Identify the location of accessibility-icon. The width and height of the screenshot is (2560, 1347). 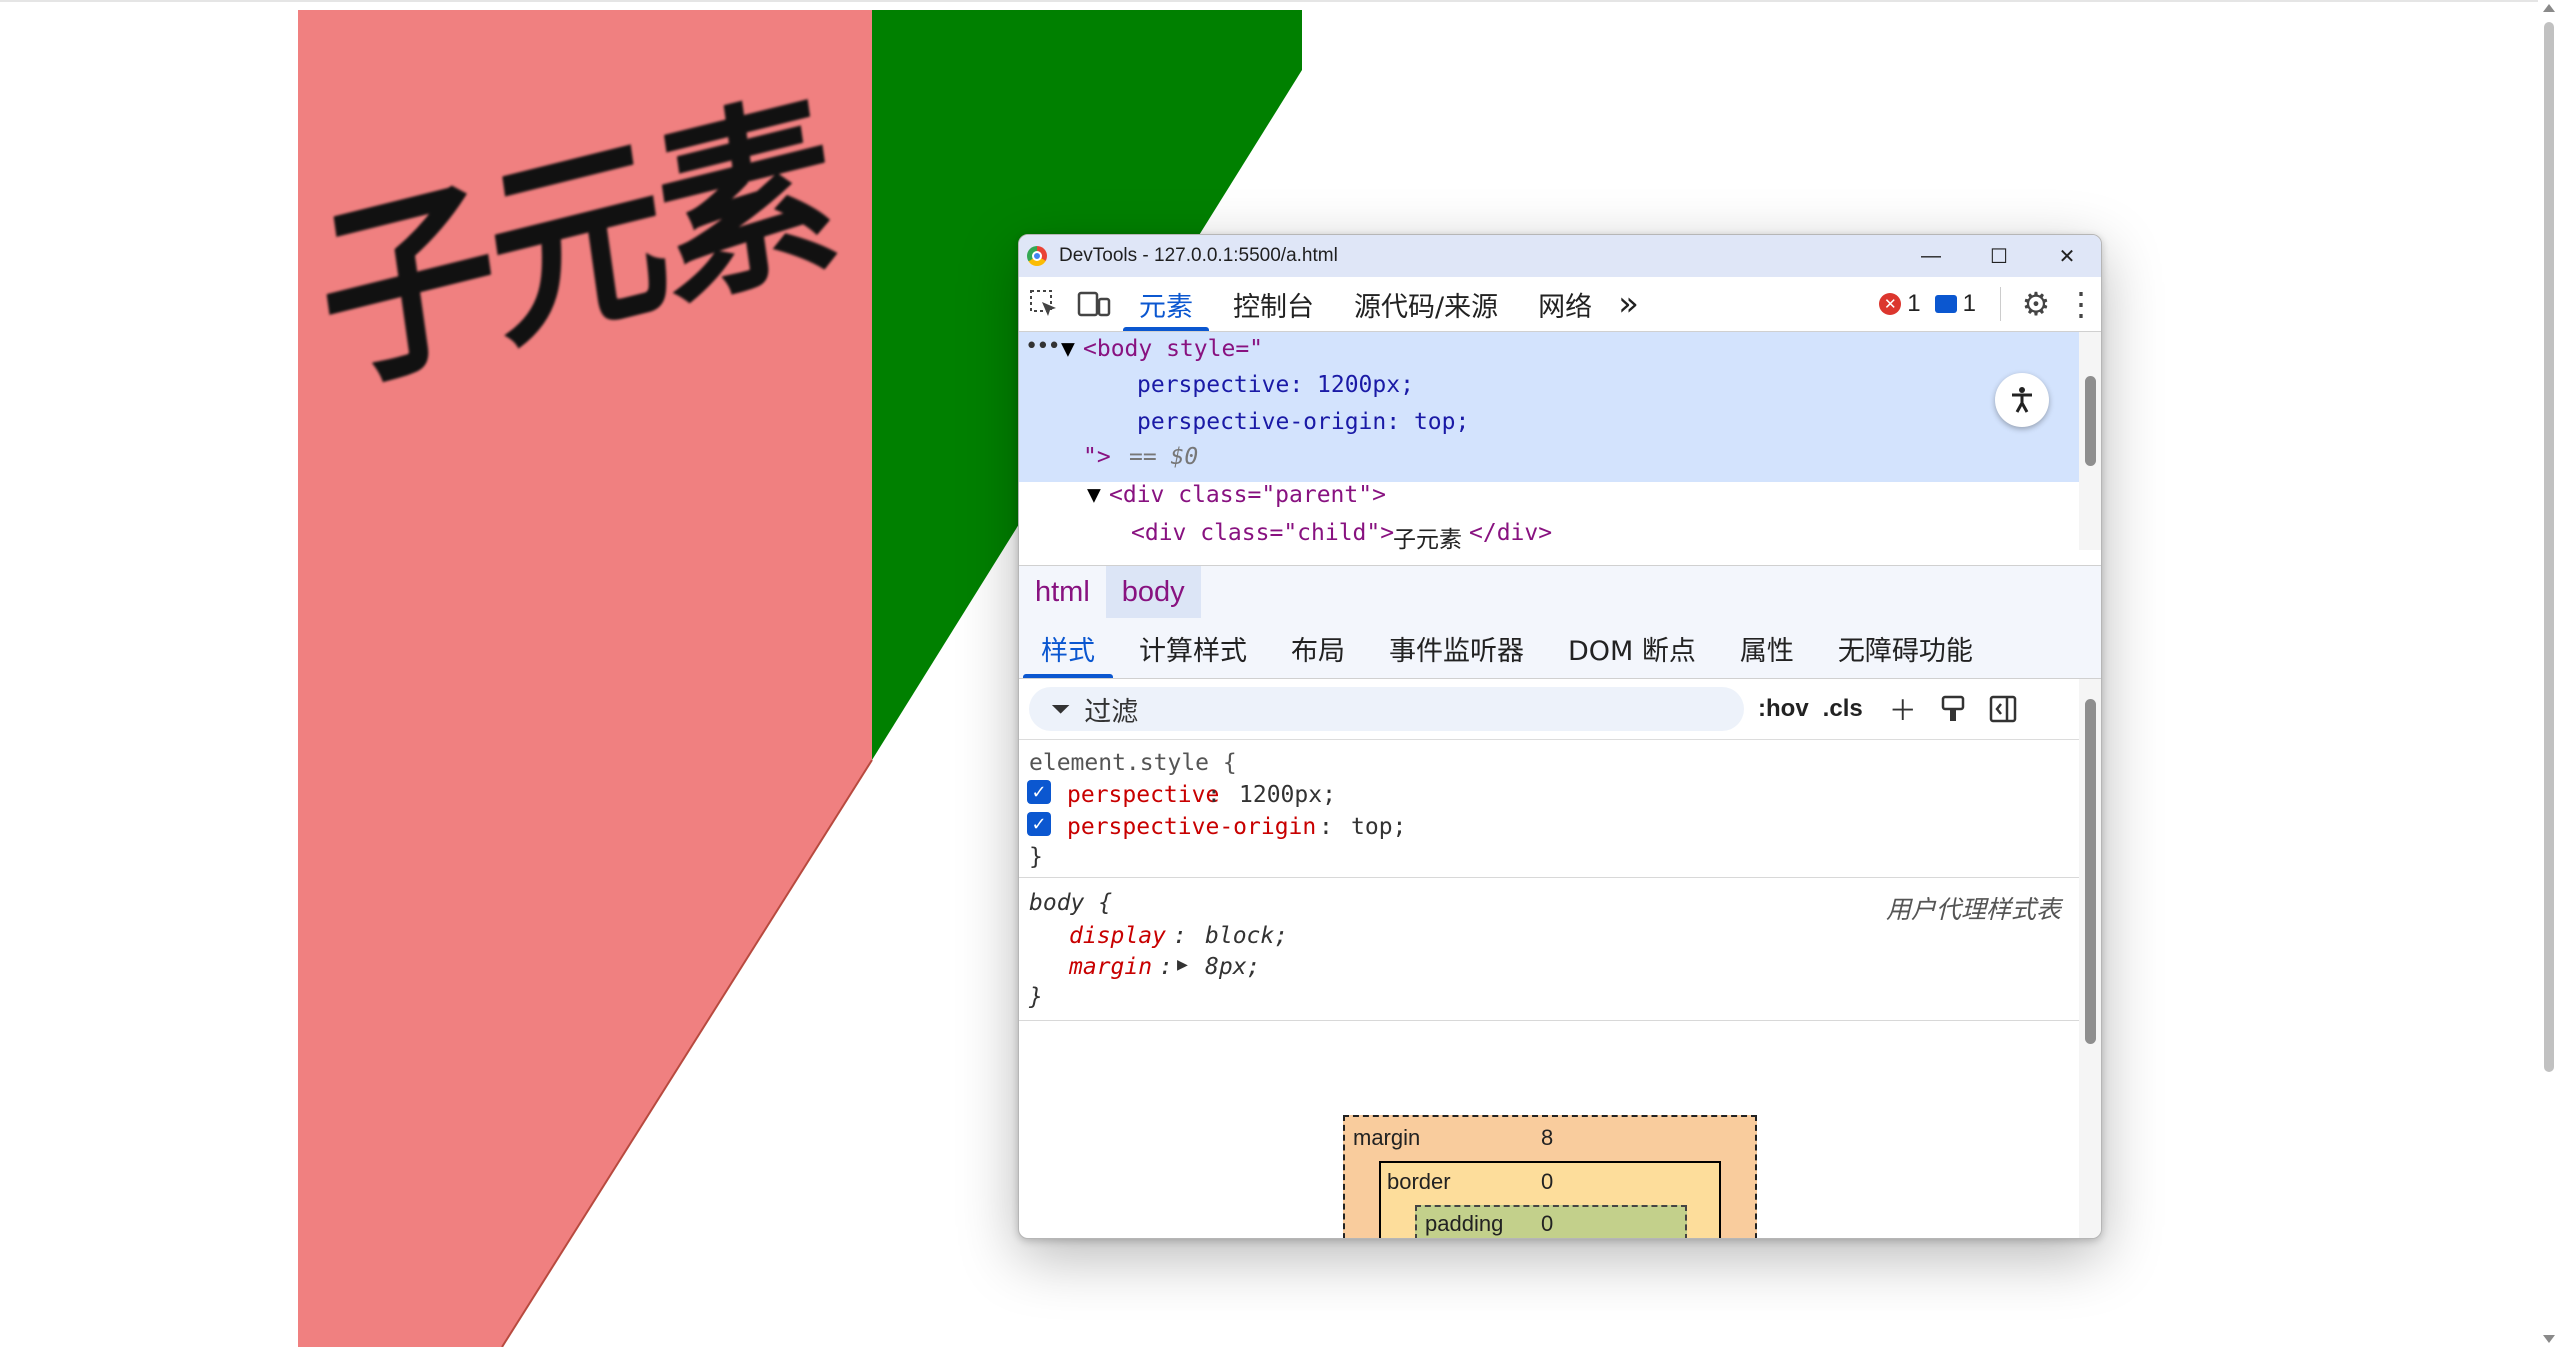
(2022, 400).